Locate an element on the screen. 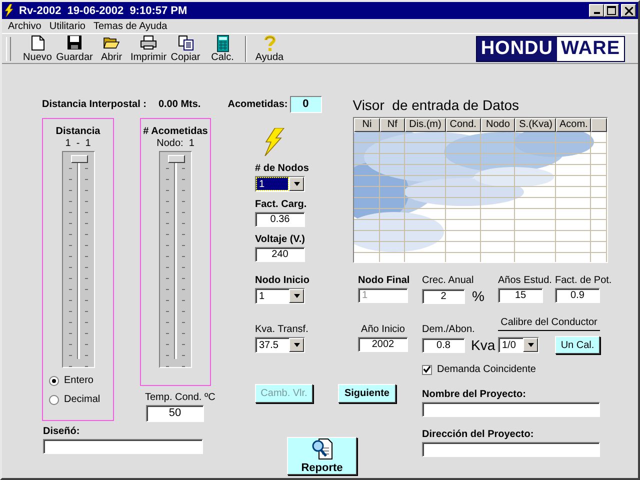 The image size is (640, 480). designer-field is located at coordinates (123, 446).